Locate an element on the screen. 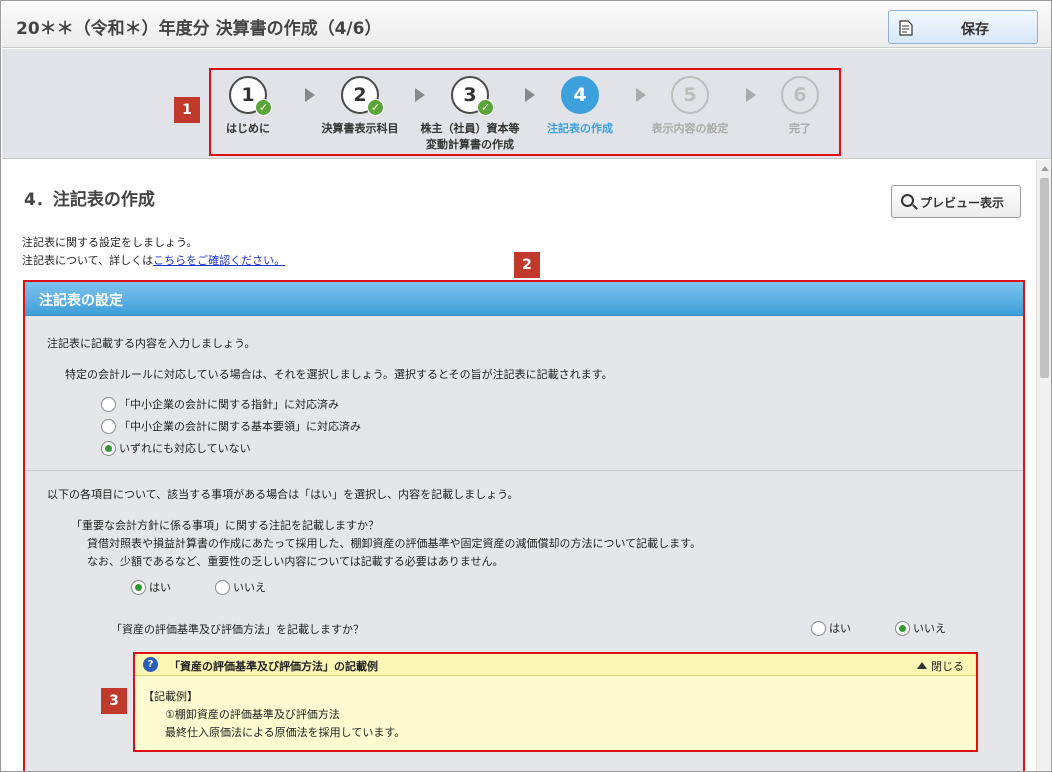  step-label: 注記表の作成 is located at coordinates (580, 128).